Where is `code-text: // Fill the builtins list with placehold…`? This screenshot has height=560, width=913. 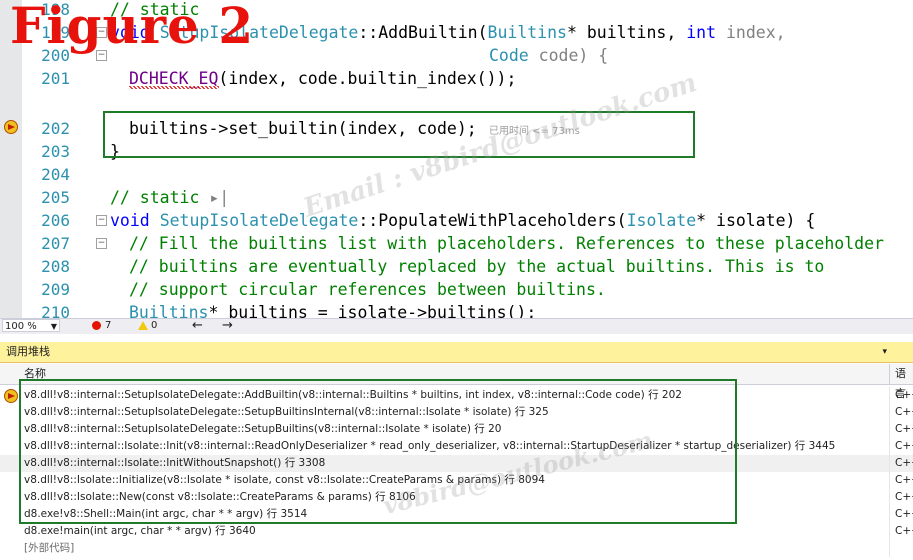 code-text: // Fill the builtins list with placehold… is located at coordinates (506, 243).